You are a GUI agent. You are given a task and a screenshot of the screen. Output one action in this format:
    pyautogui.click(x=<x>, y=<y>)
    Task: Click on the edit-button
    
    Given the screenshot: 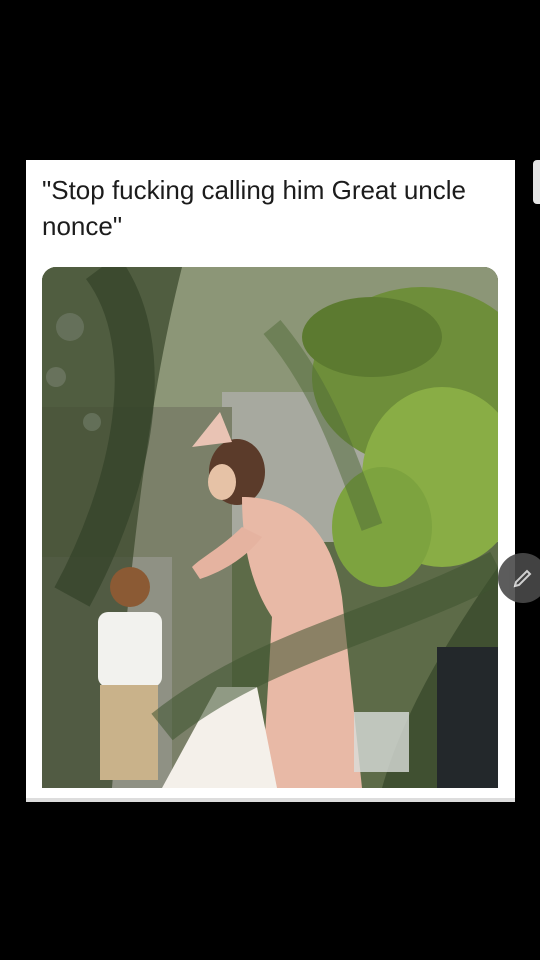 What is the action you would take?
    pyautogui.click(x=519, y=578)
    